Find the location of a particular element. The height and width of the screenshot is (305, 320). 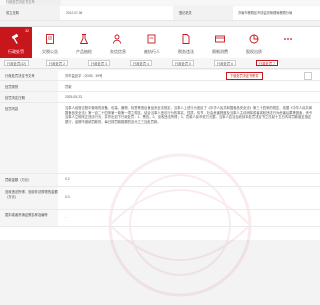

tab-executed-person: 被执行人 is located at coordinates (152, 43).